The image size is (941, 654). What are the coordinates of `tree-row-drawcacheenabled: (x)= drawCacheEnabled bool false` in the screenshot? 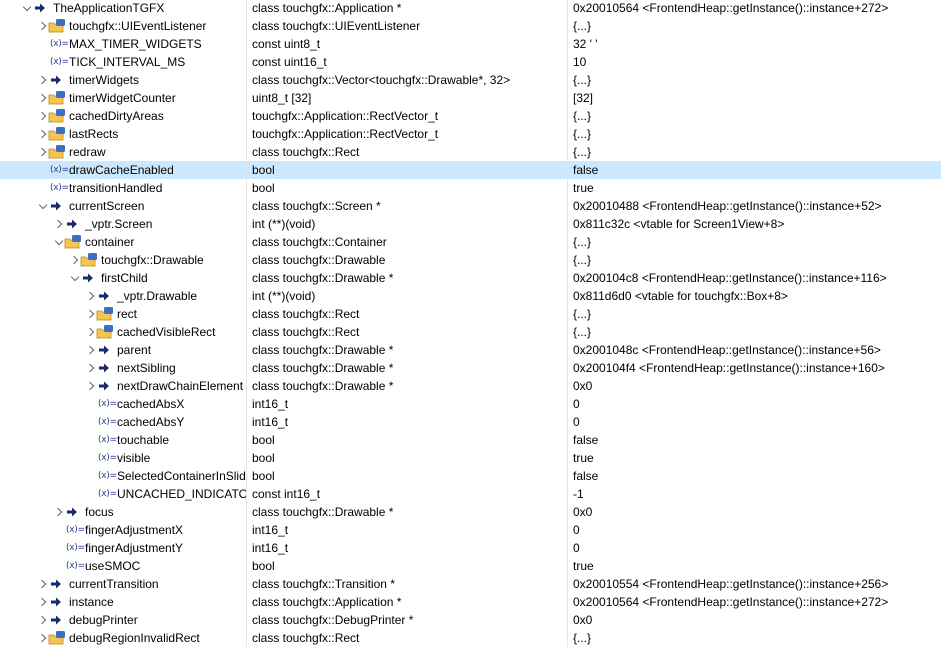 It's located at (470, 170).